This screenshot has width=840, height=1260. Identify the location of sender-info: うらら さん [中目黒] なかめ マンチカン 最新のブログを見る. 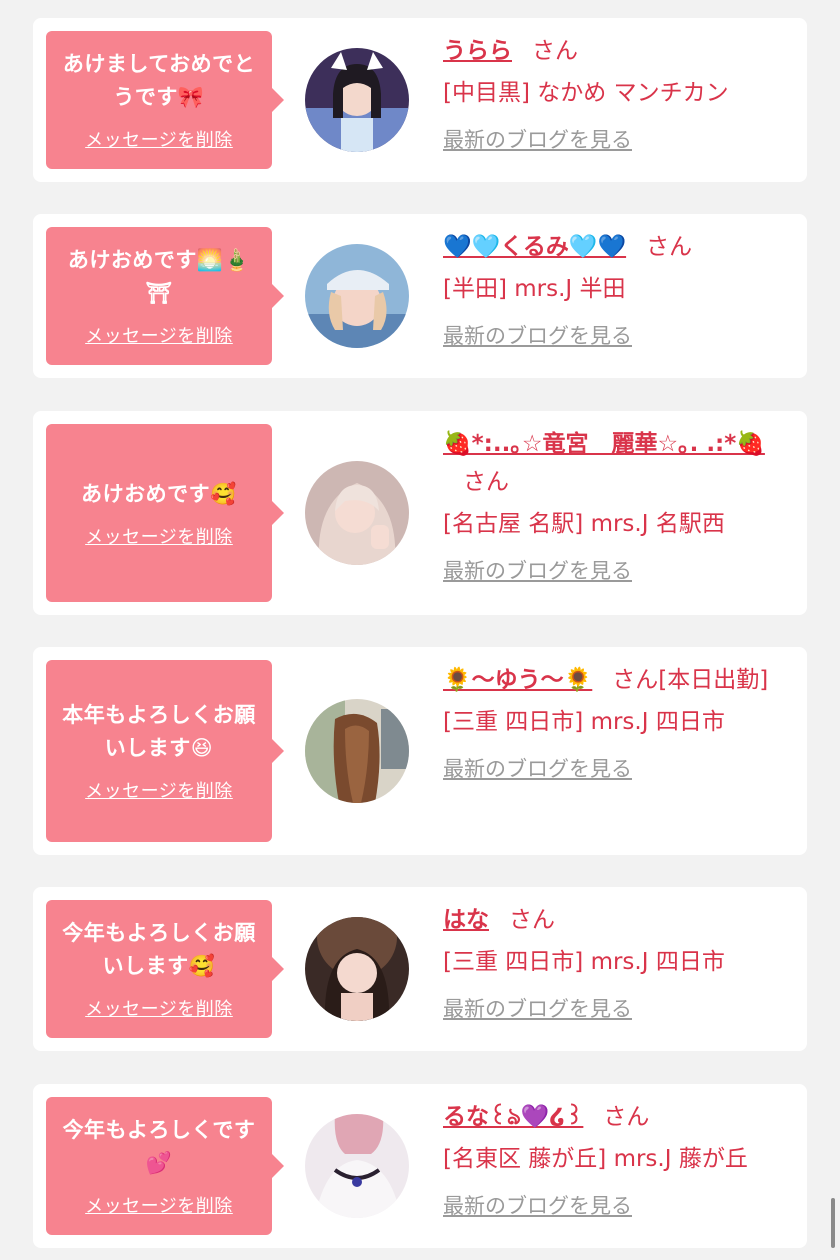
(621, 93).